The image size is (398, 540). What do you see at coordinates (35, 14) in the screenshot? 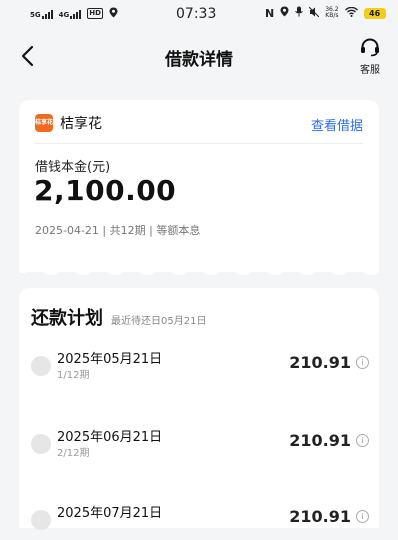
I see `network-label-5g: 5G` at bounding box center [35, 14].